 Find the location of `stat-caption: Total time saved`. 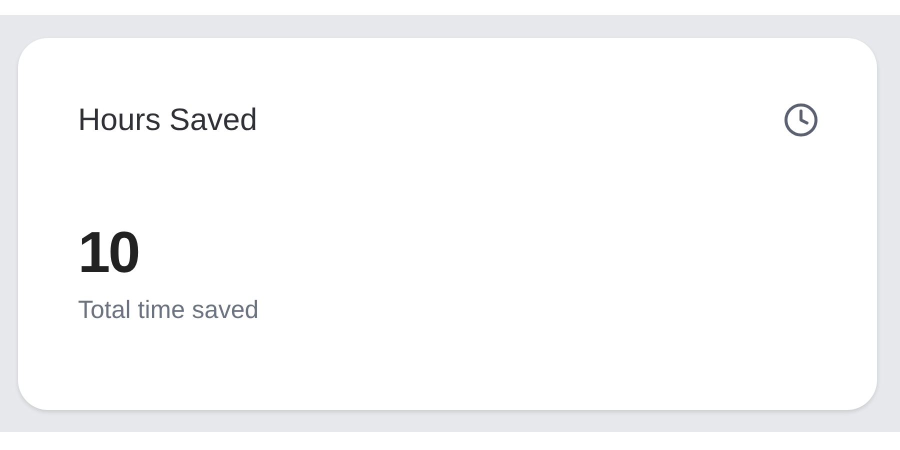

stat-caption: Total time saved is located at coordinates (169, 310).